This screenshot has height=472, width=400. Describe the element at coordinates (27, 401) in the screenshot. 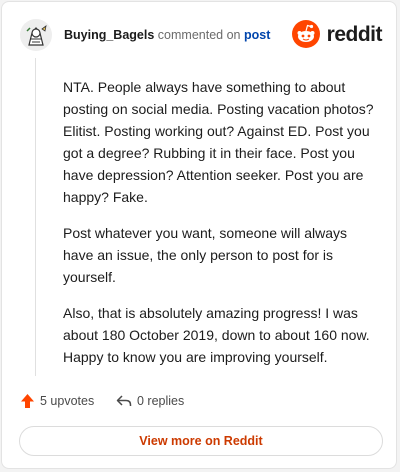

I see `upvote-arrow-icon` at that location.